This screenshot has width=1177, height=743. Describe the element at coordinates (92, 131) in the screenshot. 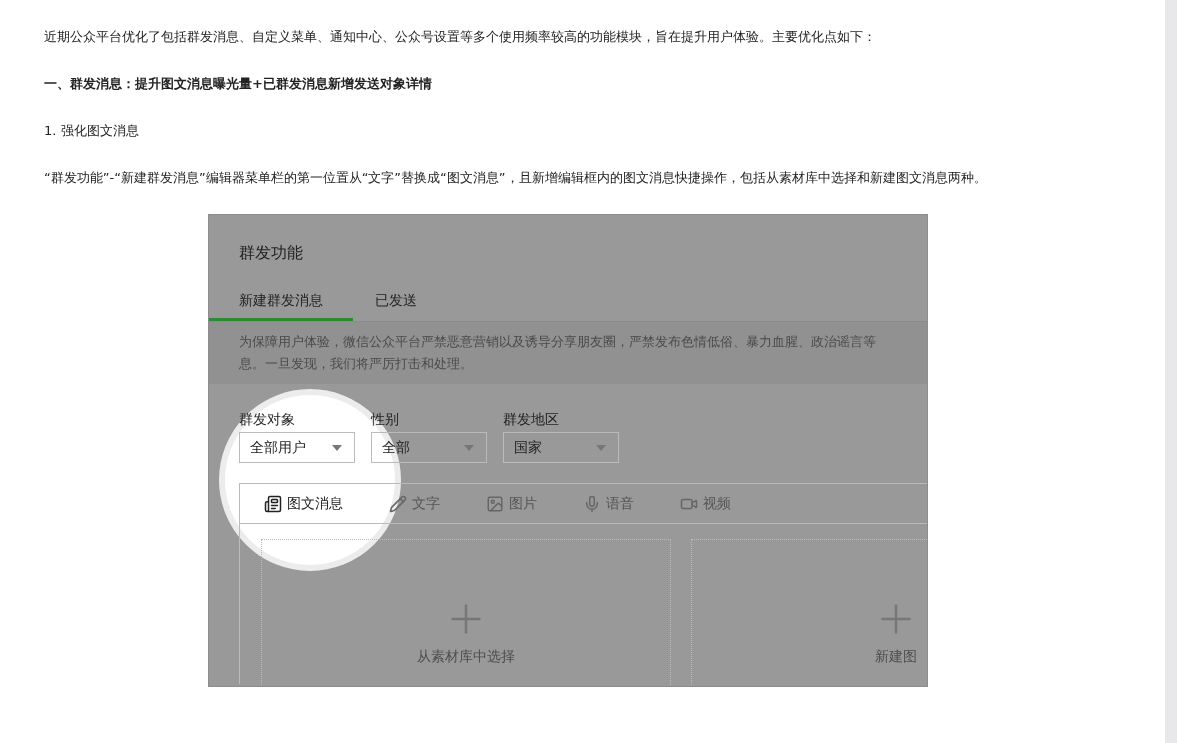

I see `subheading: 1. 强化图文消息` at that location.